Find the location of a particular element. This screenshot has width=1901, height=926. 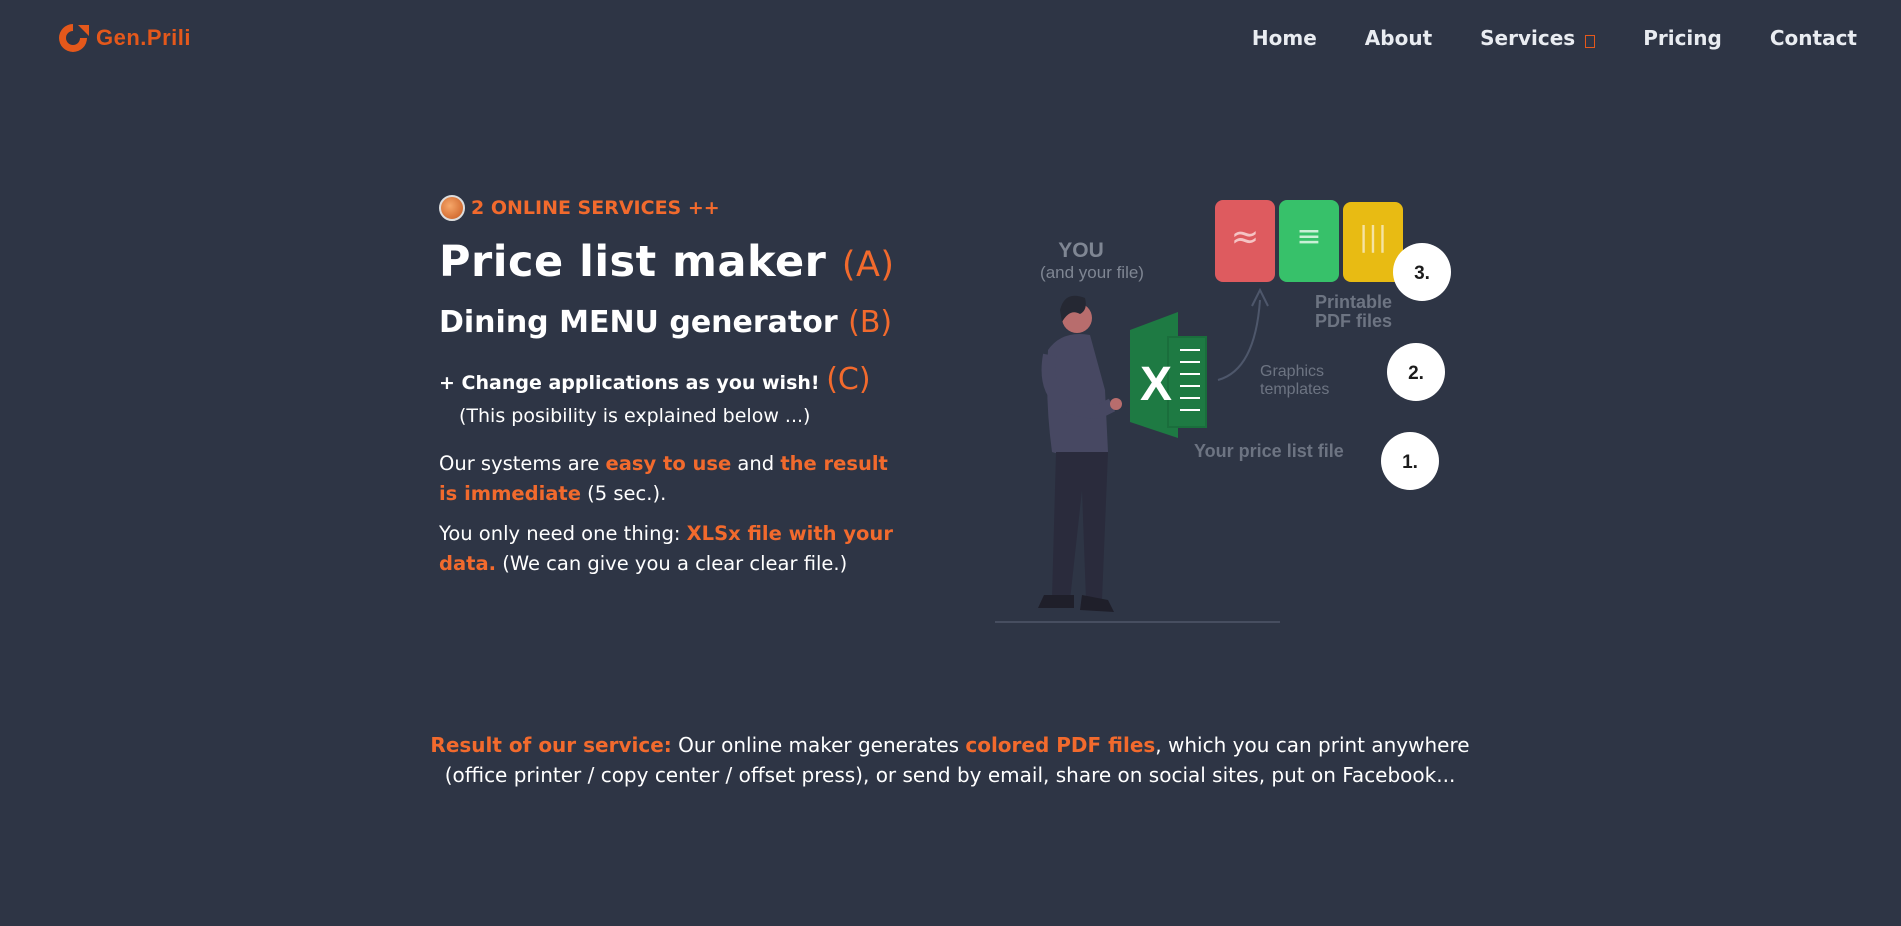

lines-icon: ≡ is located at coordinates (1308, 236).